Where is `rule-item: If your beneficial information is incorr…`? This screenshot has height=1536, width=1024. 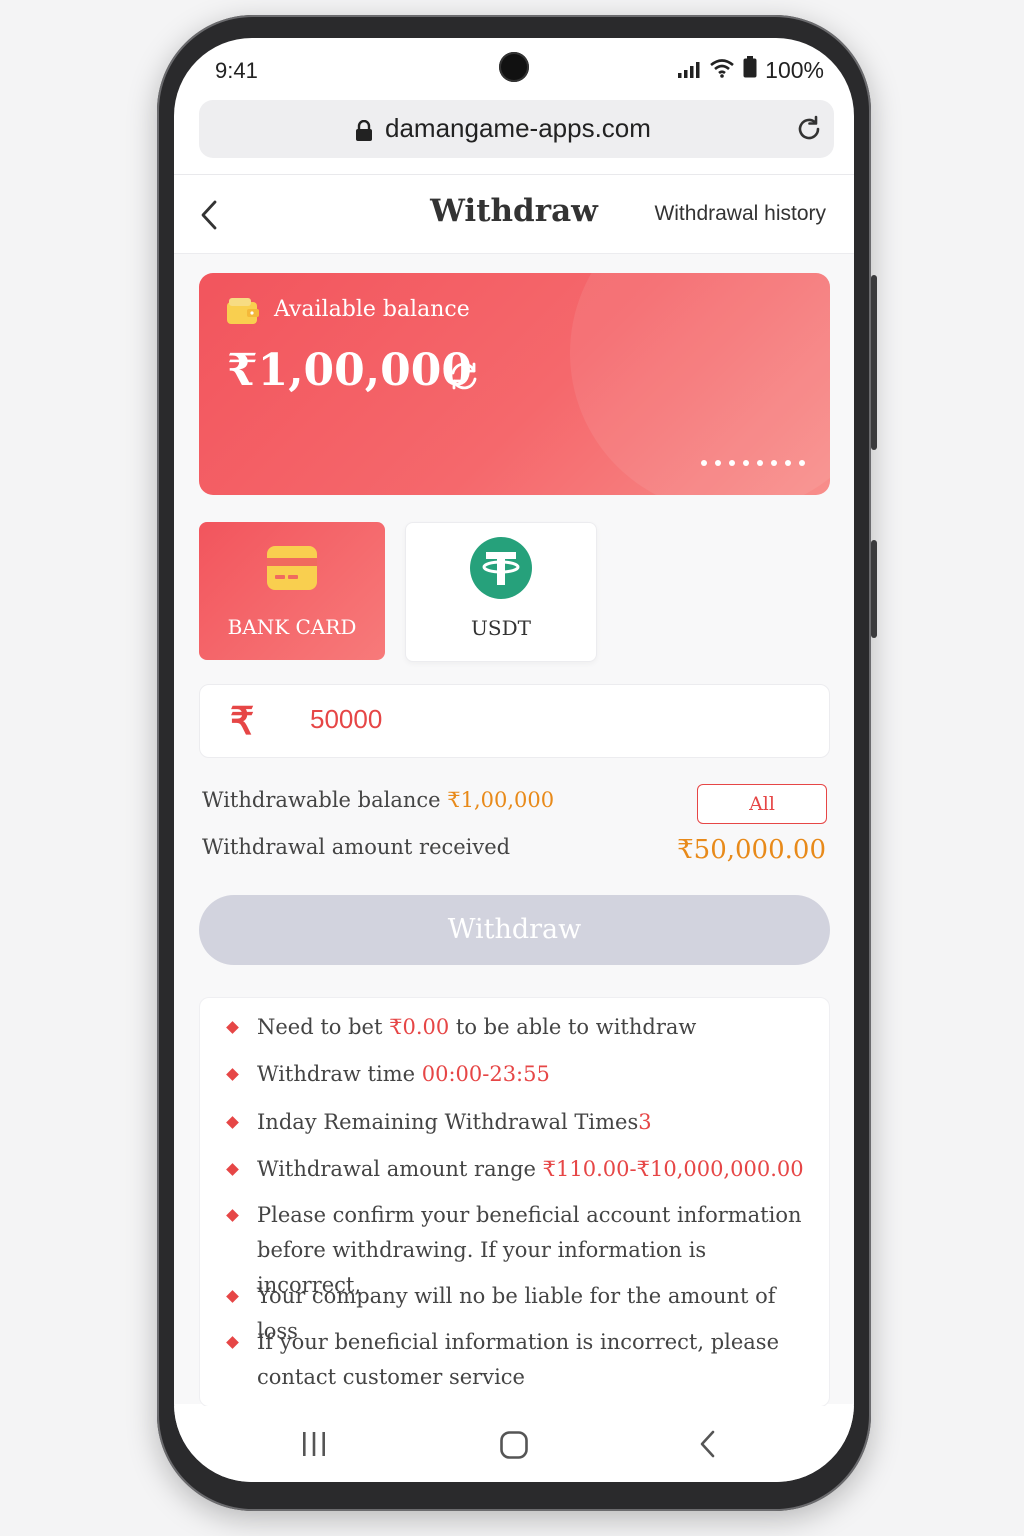 rule-item: If your beneficial information is incorr… is located at coordinates (517, 1360).